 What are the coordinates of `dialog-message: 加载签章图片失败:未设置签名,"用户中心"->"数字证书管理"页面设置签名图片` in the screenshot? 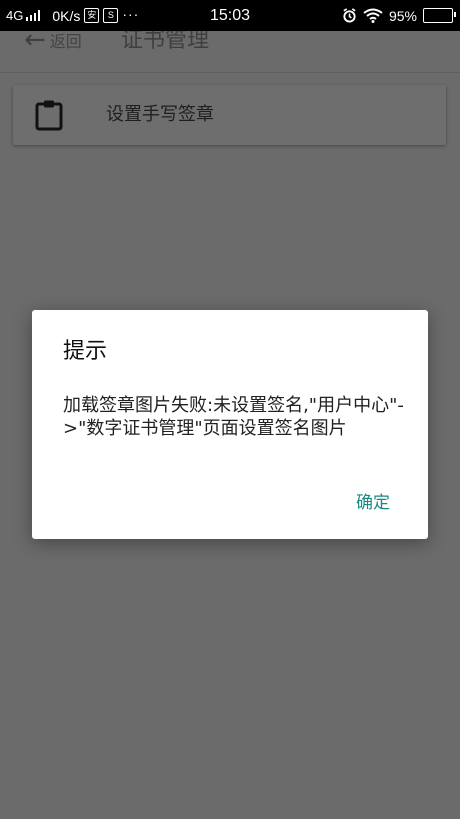 It's located at (233, 417).